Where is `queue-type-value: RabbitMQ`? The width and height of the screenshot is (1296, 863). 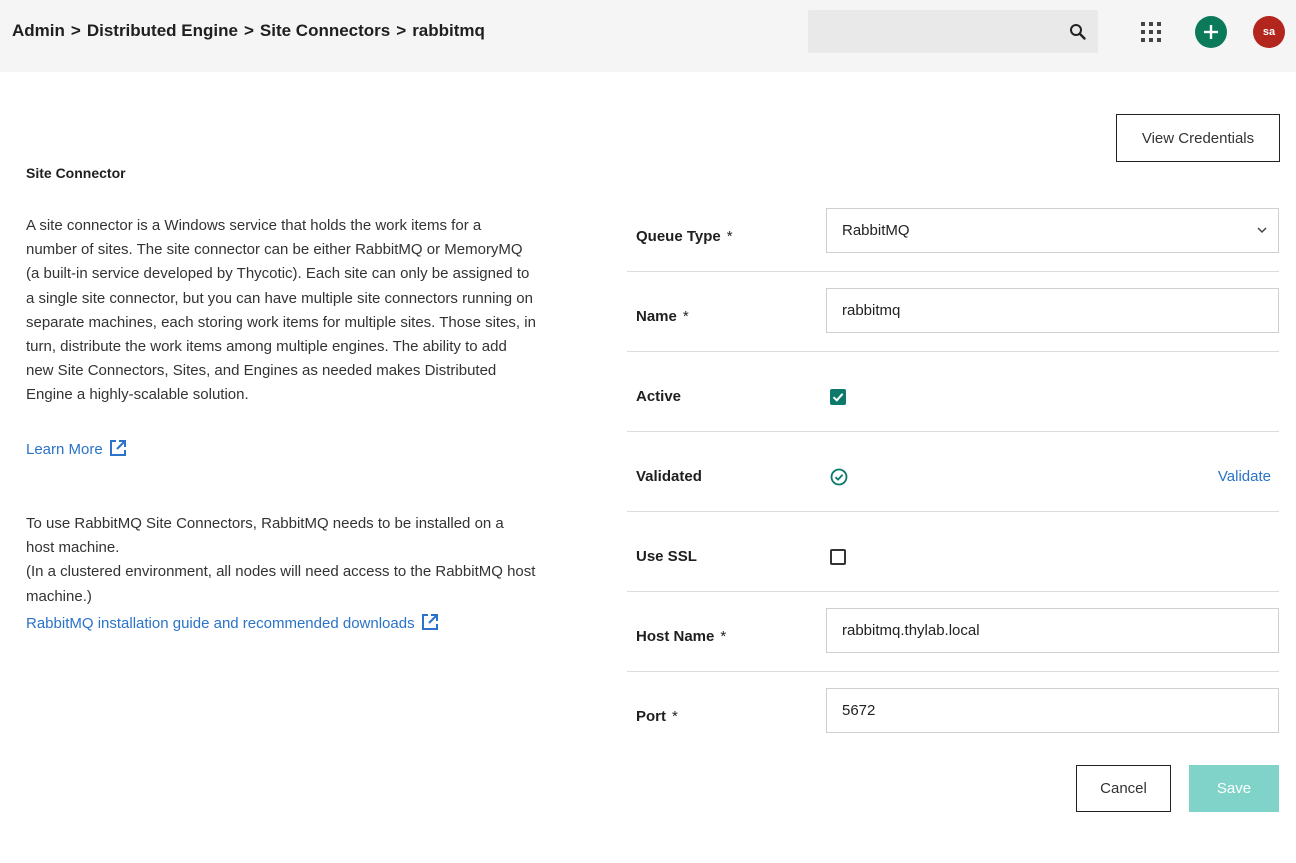 queue-type-value: RabbitMQ is located at coordinates (876, 230).